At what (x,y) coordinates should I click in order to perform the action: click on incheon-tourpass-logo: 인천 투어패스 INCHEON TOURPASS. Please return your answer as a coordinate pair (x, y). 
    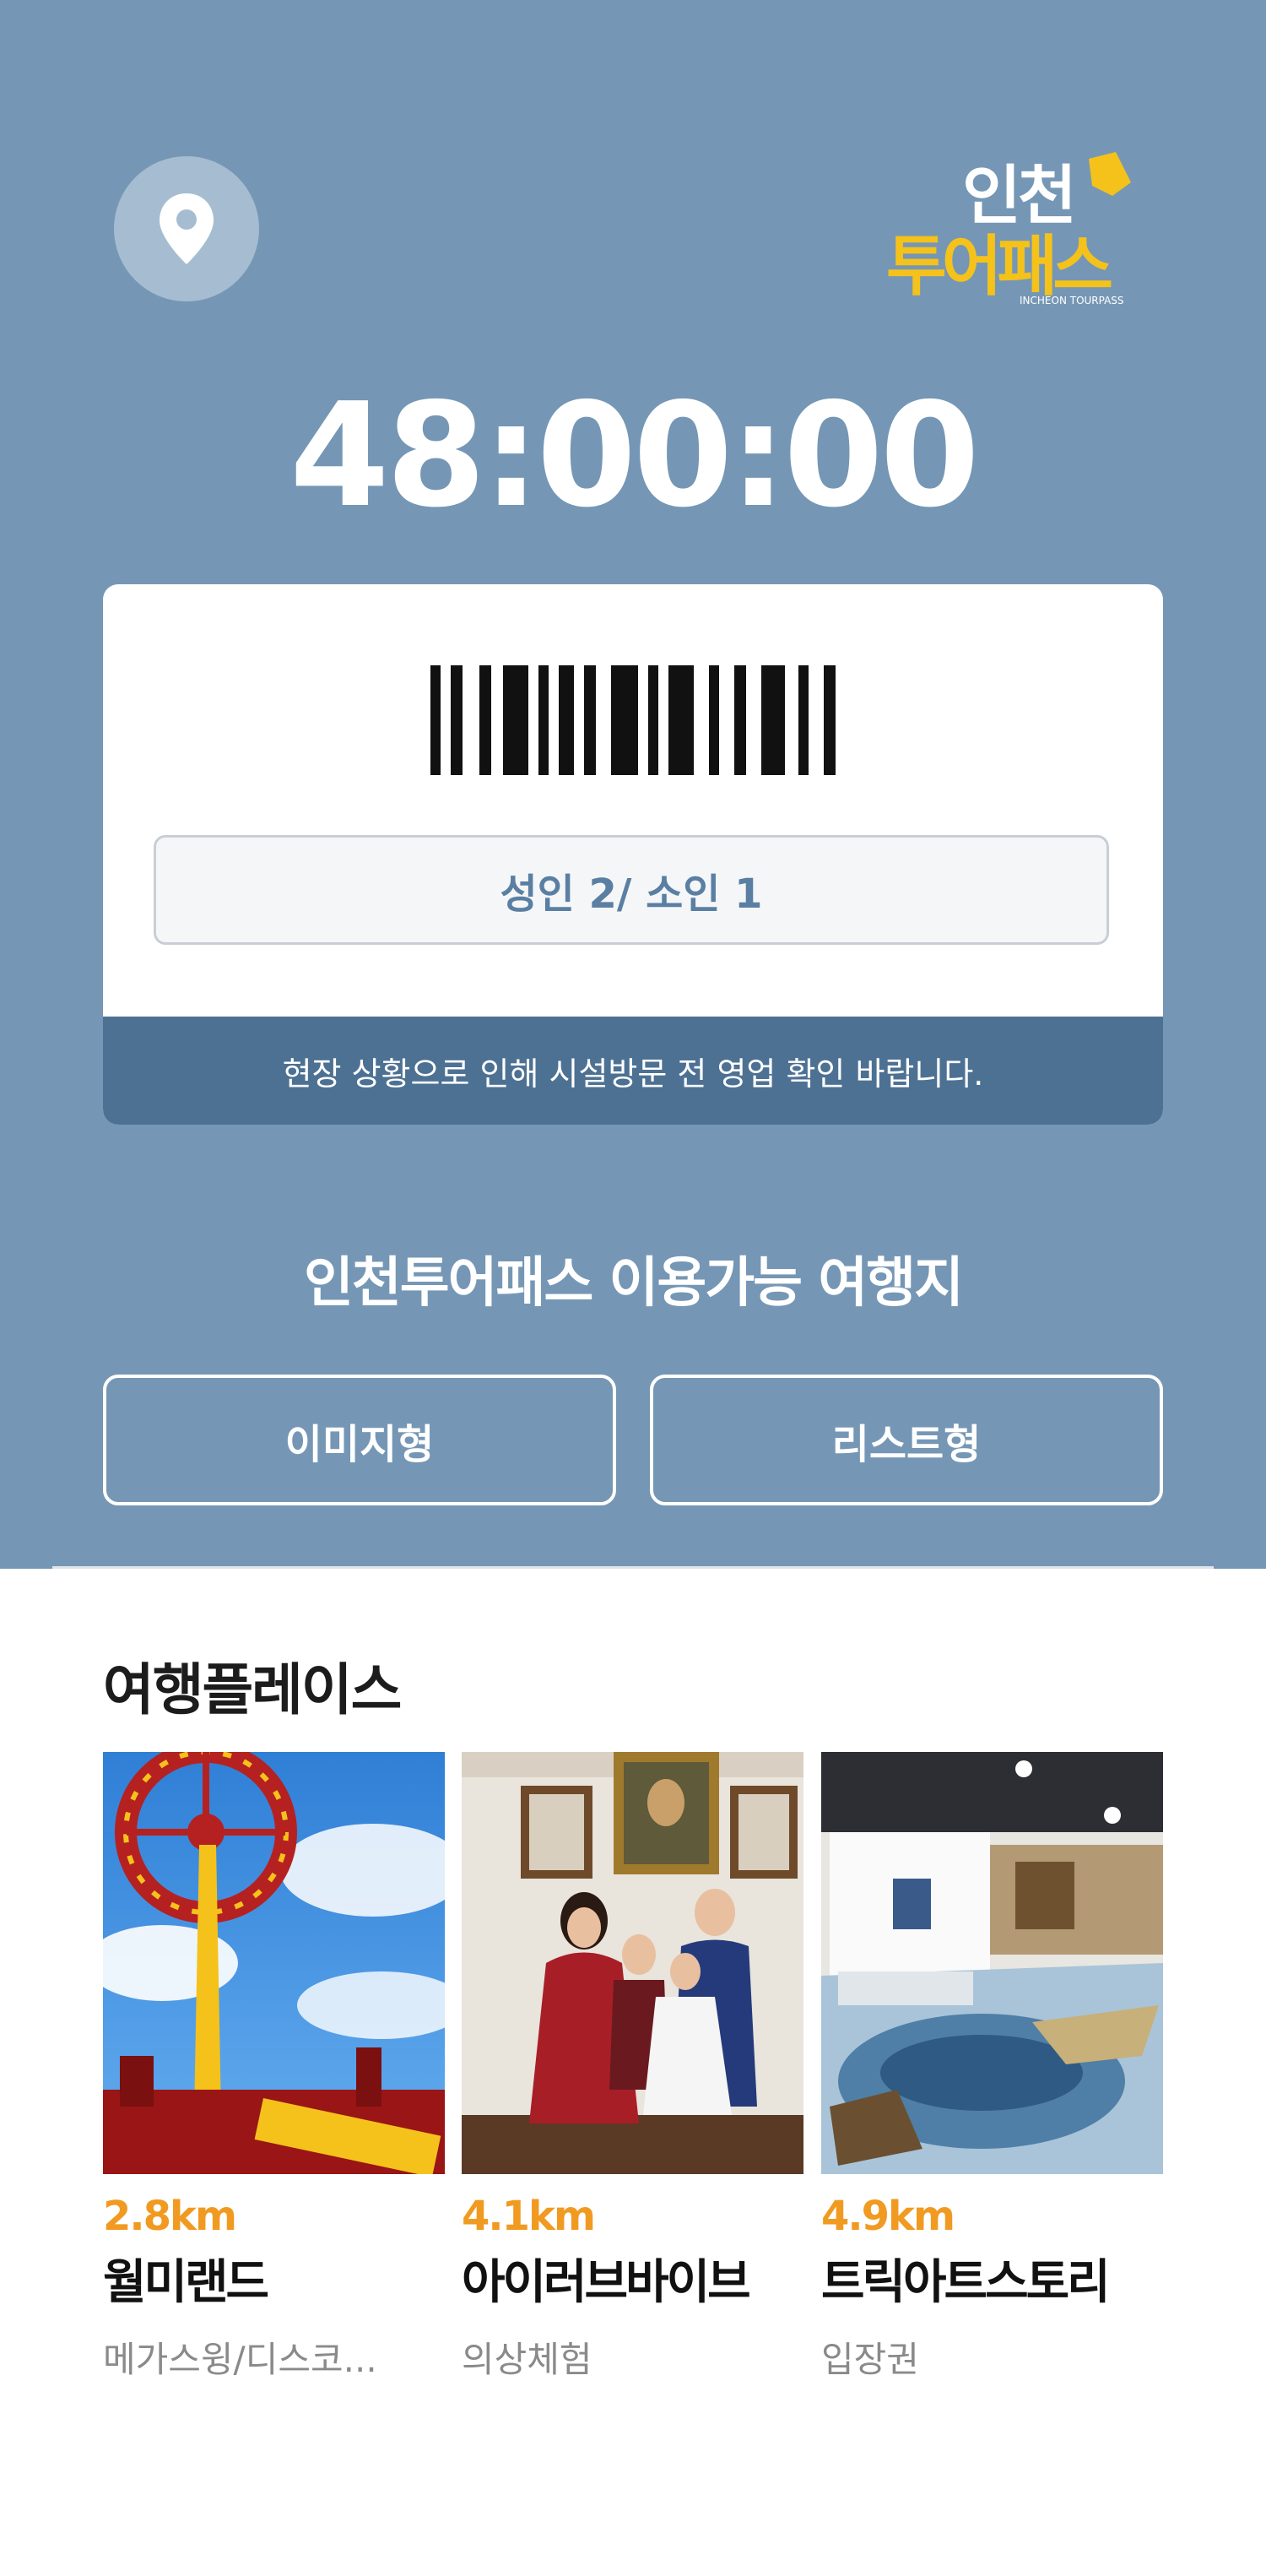
    Looking at the image, I should click on (1021, 230).